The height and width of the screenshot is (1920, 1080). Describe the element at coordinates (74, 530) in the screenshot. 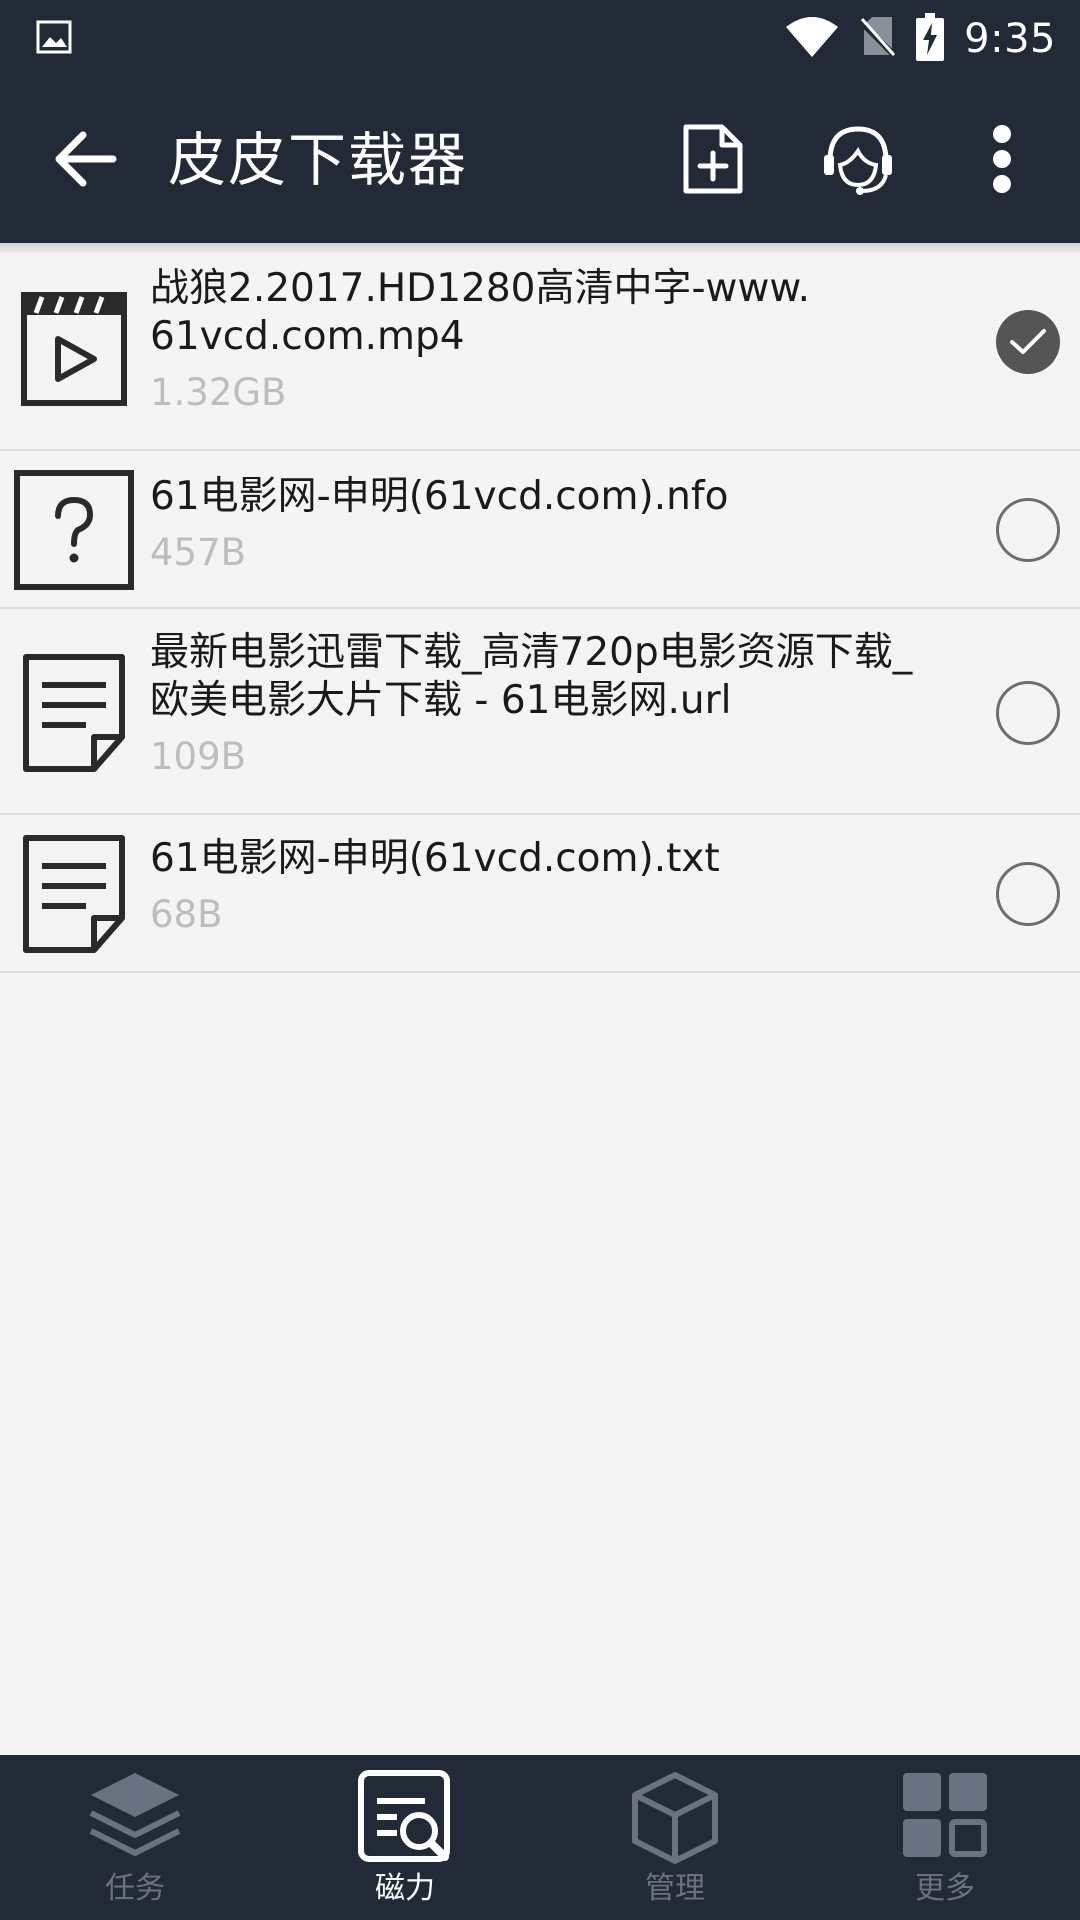

I see `unknown-file-icon` at that location.